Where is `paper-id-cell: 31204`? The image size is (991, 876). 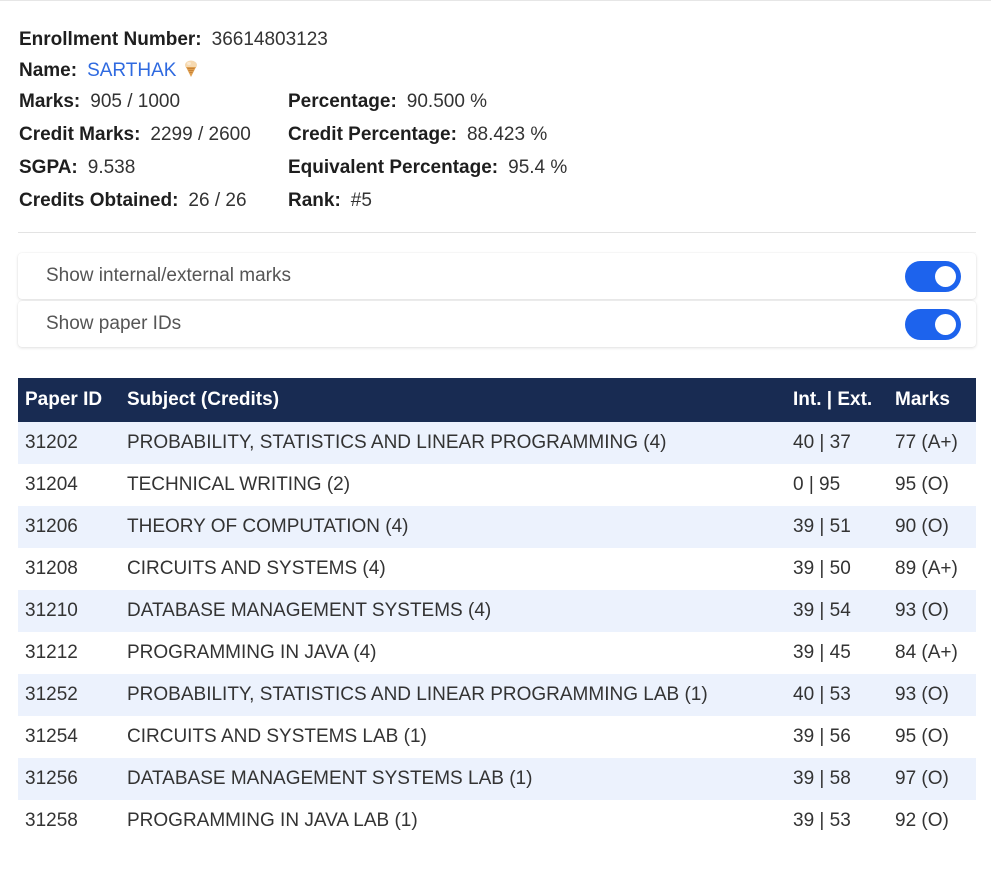 paper-id-cell: 31204 is located at coordinates (51, 484).